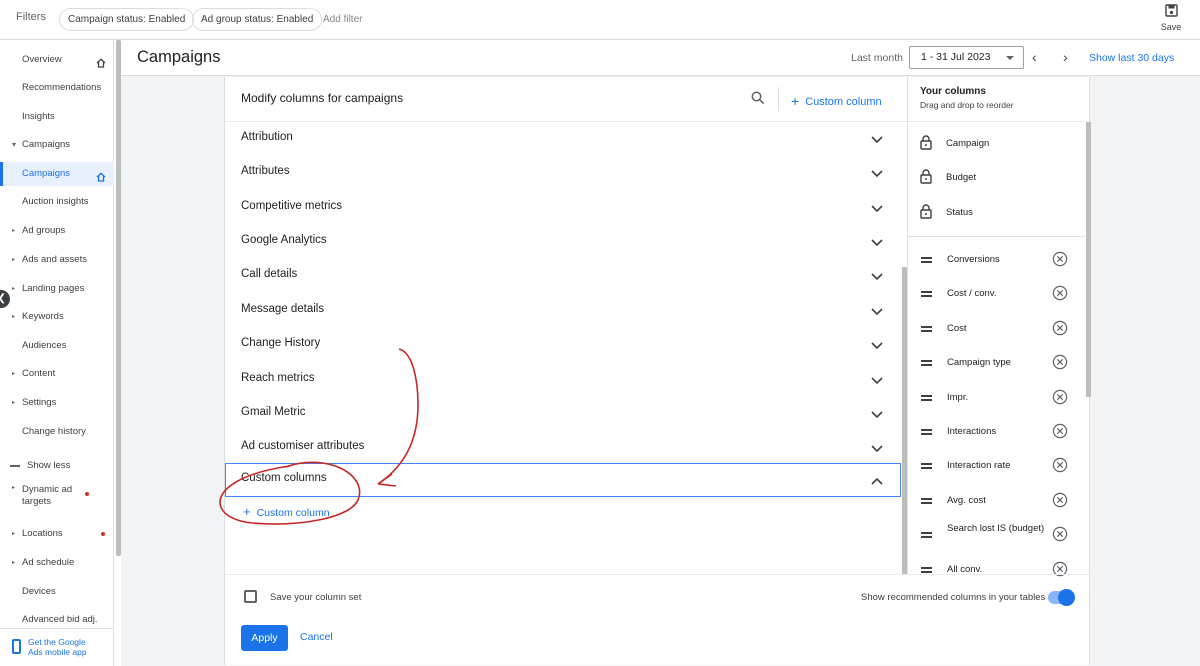 The image size is (1200, 666). What do you see at coordinates (563, 480) in the screenshot?
I see `category-custom-columns: Custom columns` at bounding box center [563, 480].